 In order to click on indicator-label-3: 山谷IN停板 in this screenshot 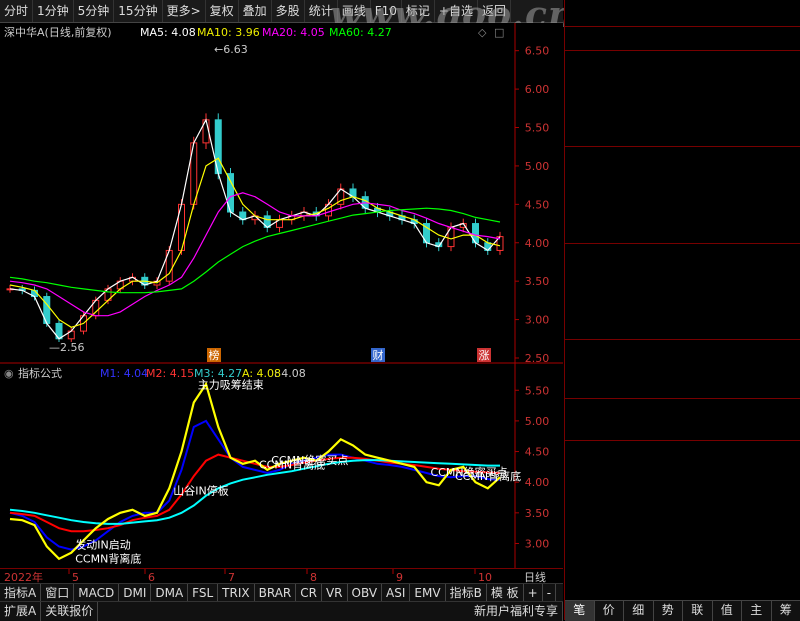, I will do `click(200, 490)`.